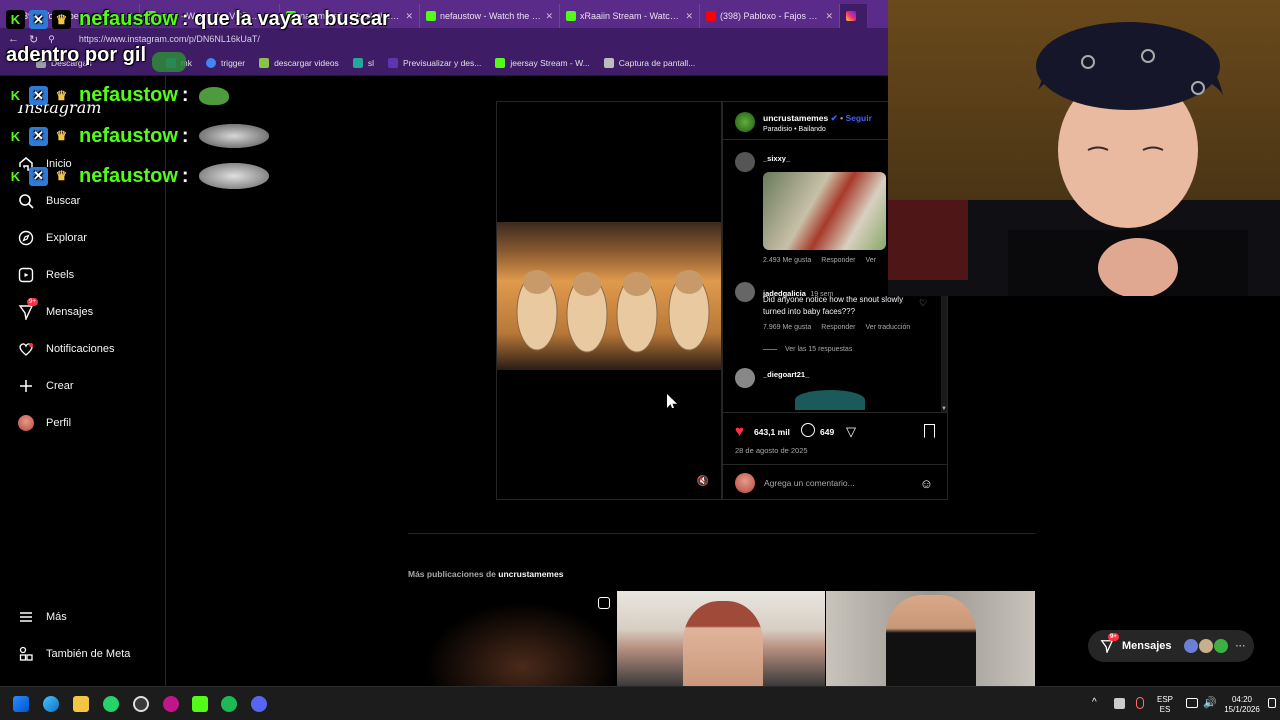 This screenshot has width=1280, height=720. Describe the element at coordinates (1242, 705) in the screenshot. I see `clock: 04:20 15/1/2026` at that location.